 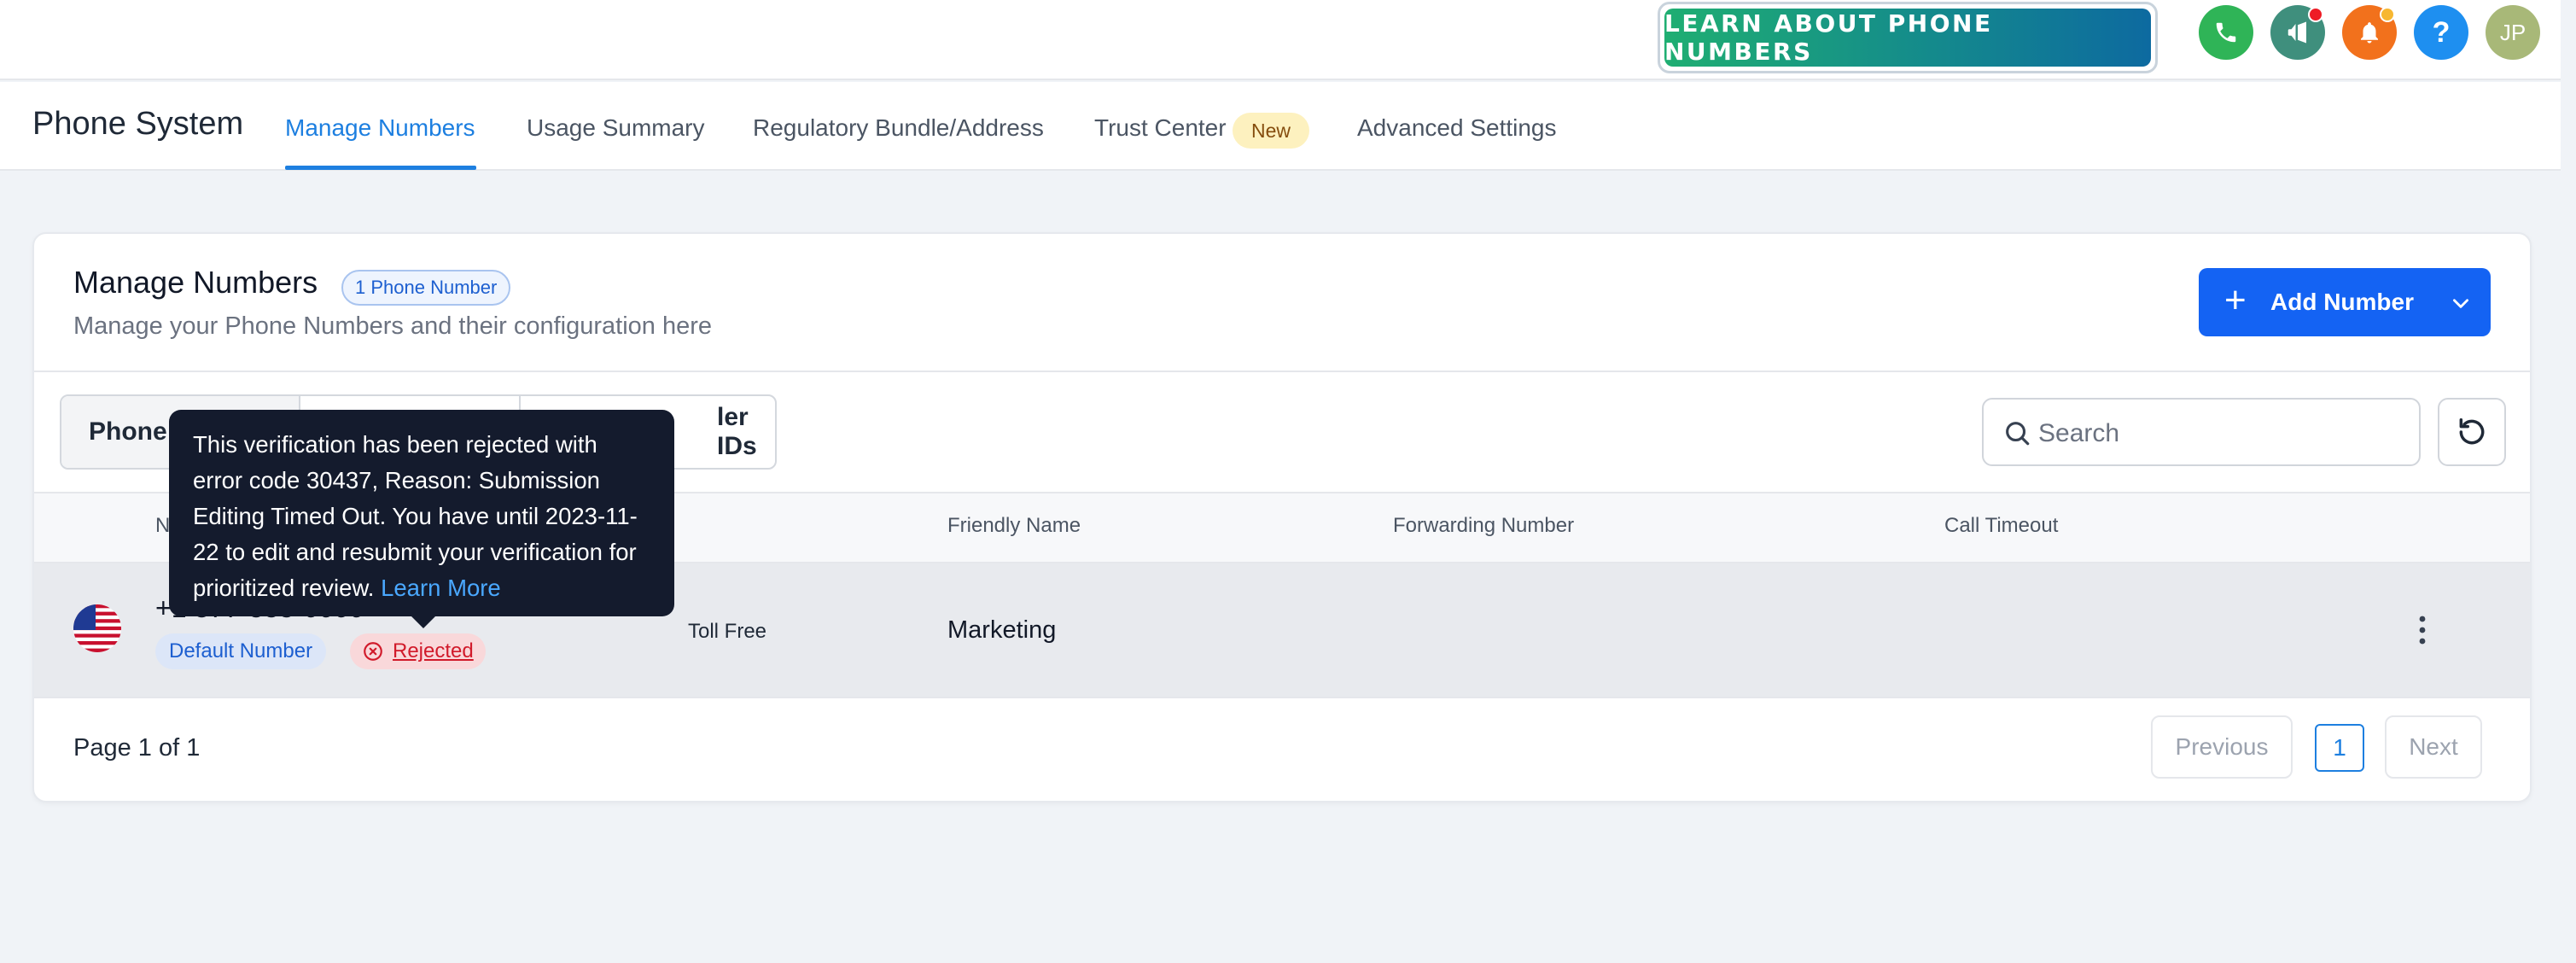 I want to click on bell-icon, so click(x=2369, y=32).